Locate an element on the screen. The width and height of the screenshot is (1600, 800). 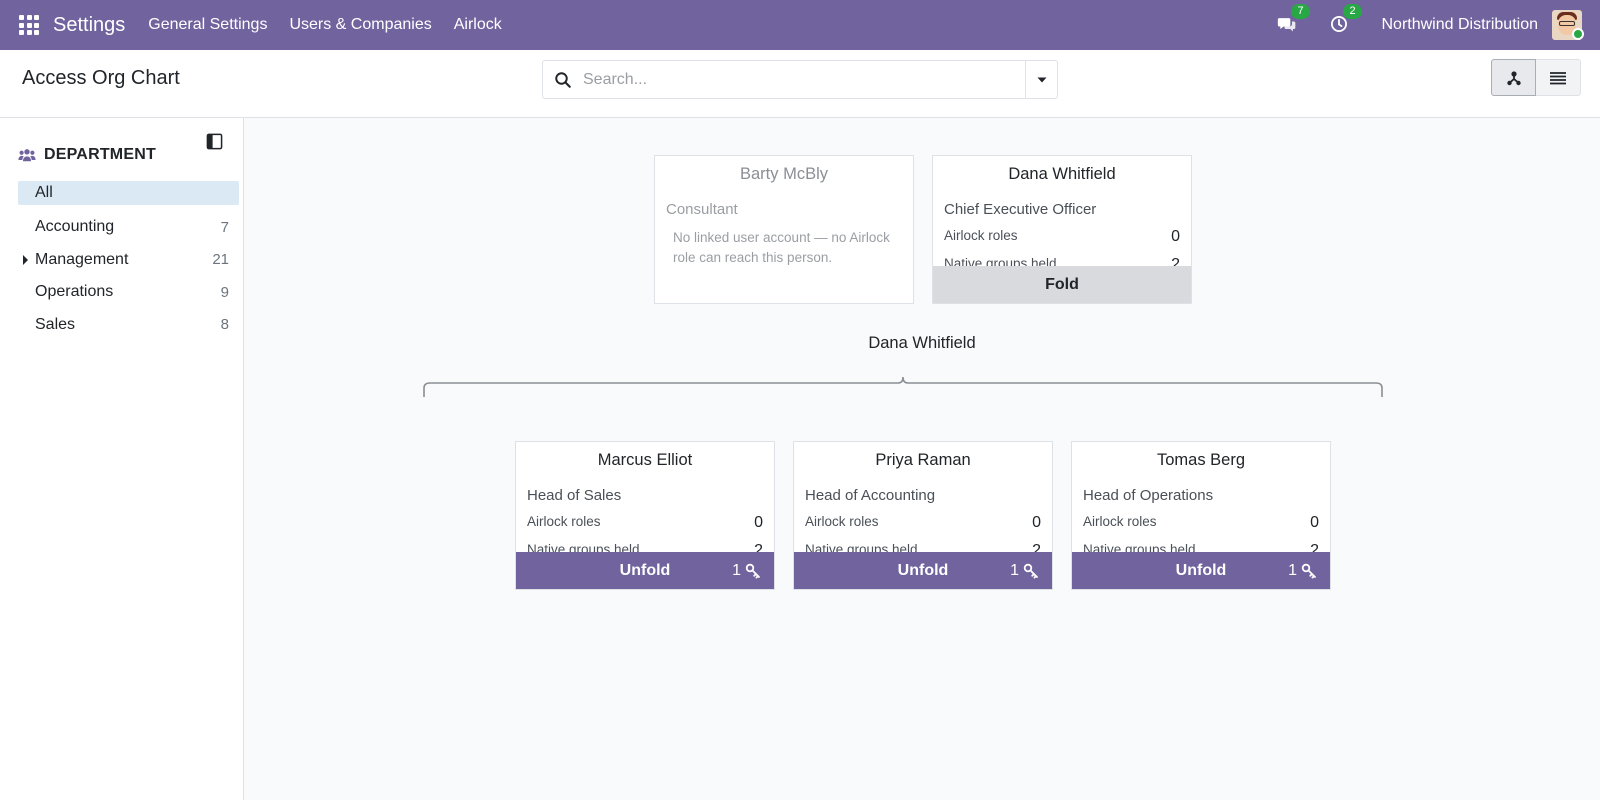
department-item-accounting: Accounting 7 is located at coordinates (128, 227).